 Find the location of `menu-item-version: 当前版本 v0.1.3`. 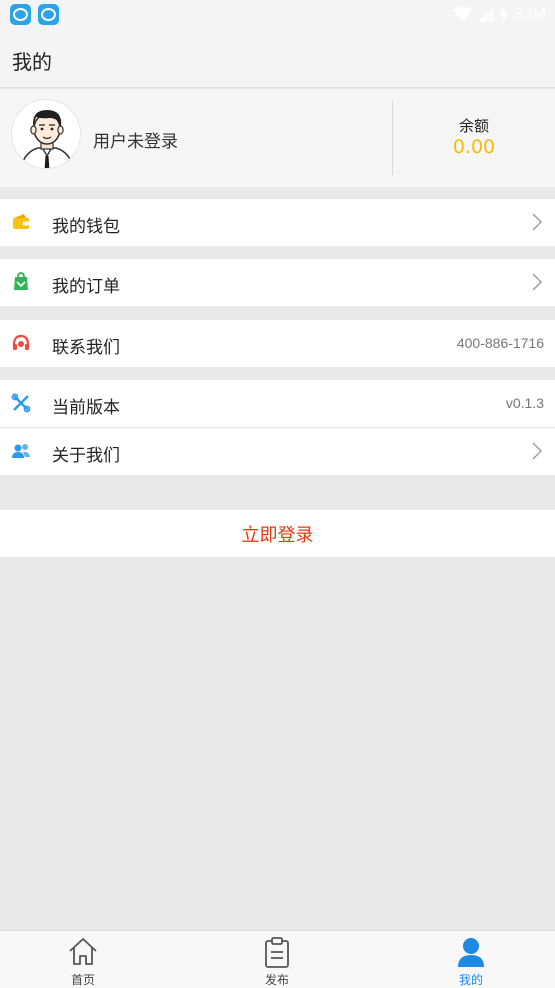

menu-item-version: 当前版本 v0.1.3 is located at coordinates (277, 403).